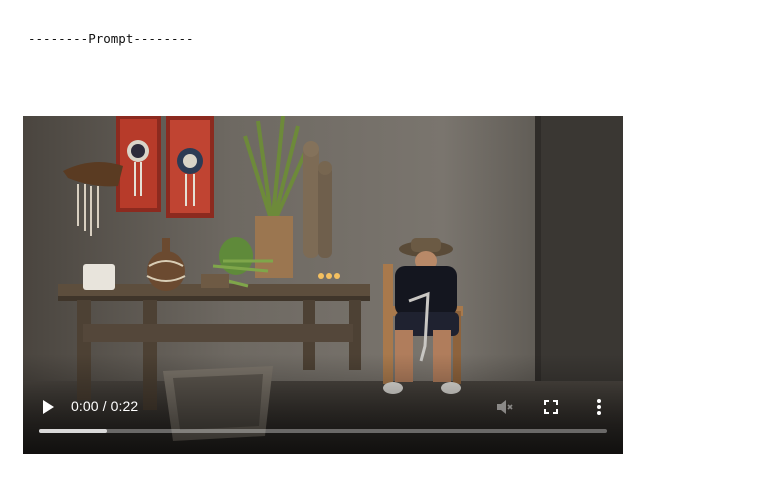  I want to click on wall-corner, so click(538, 251).